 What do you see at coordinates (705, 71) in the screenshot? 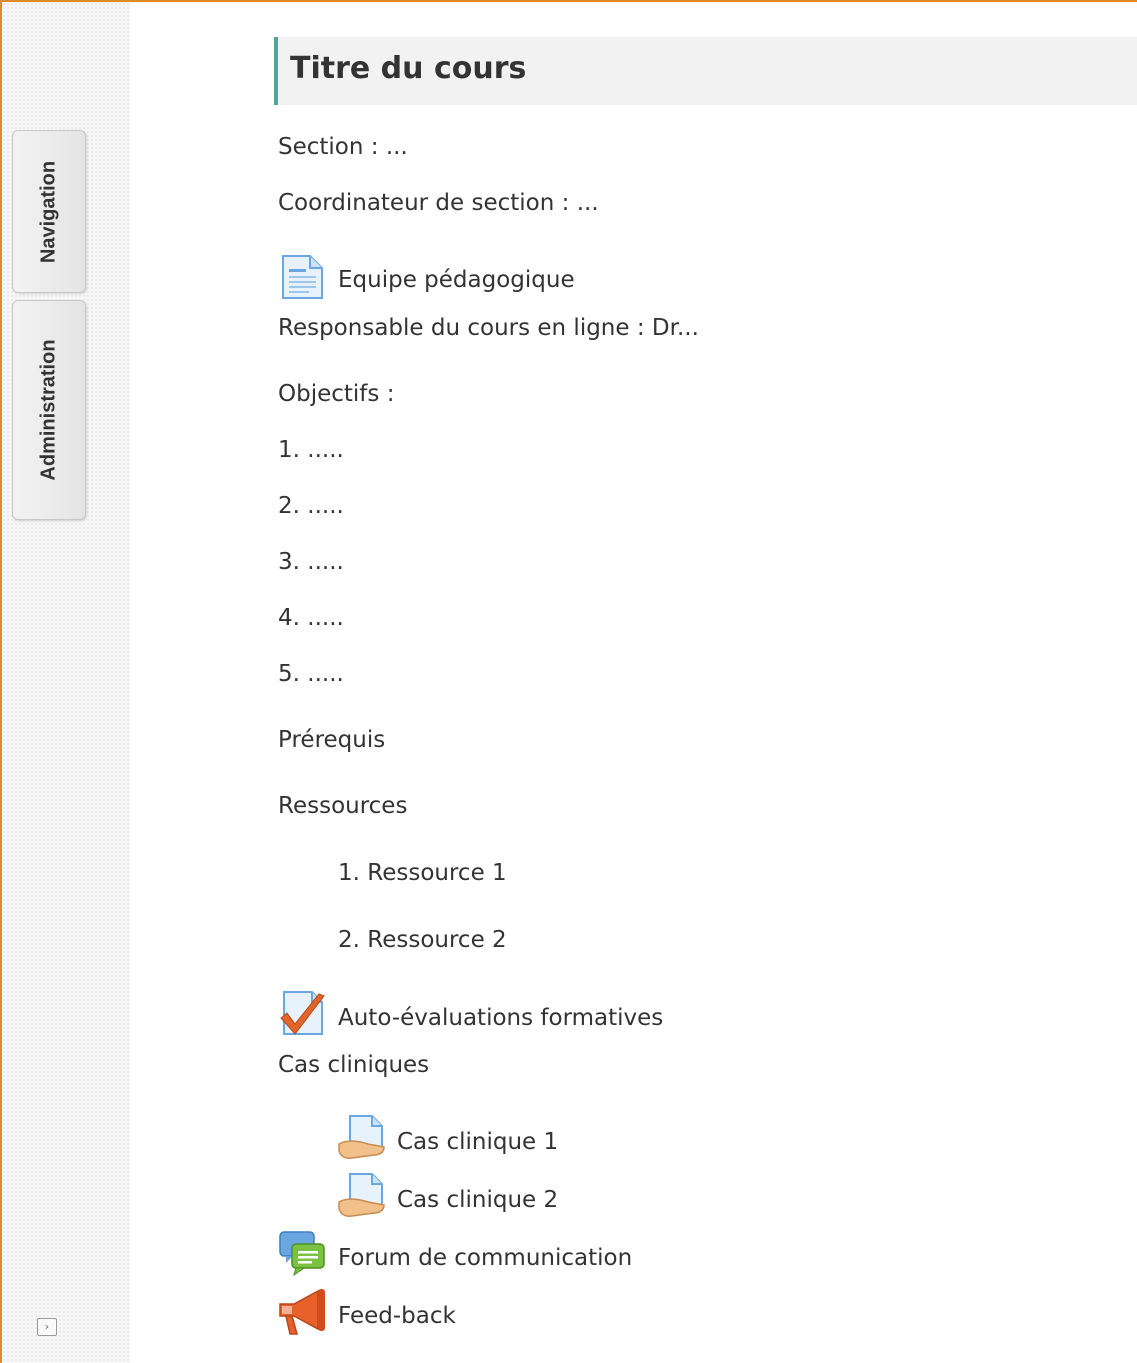
I see `course-title-bar: Titre du cours` at bounding box center [705, 71].